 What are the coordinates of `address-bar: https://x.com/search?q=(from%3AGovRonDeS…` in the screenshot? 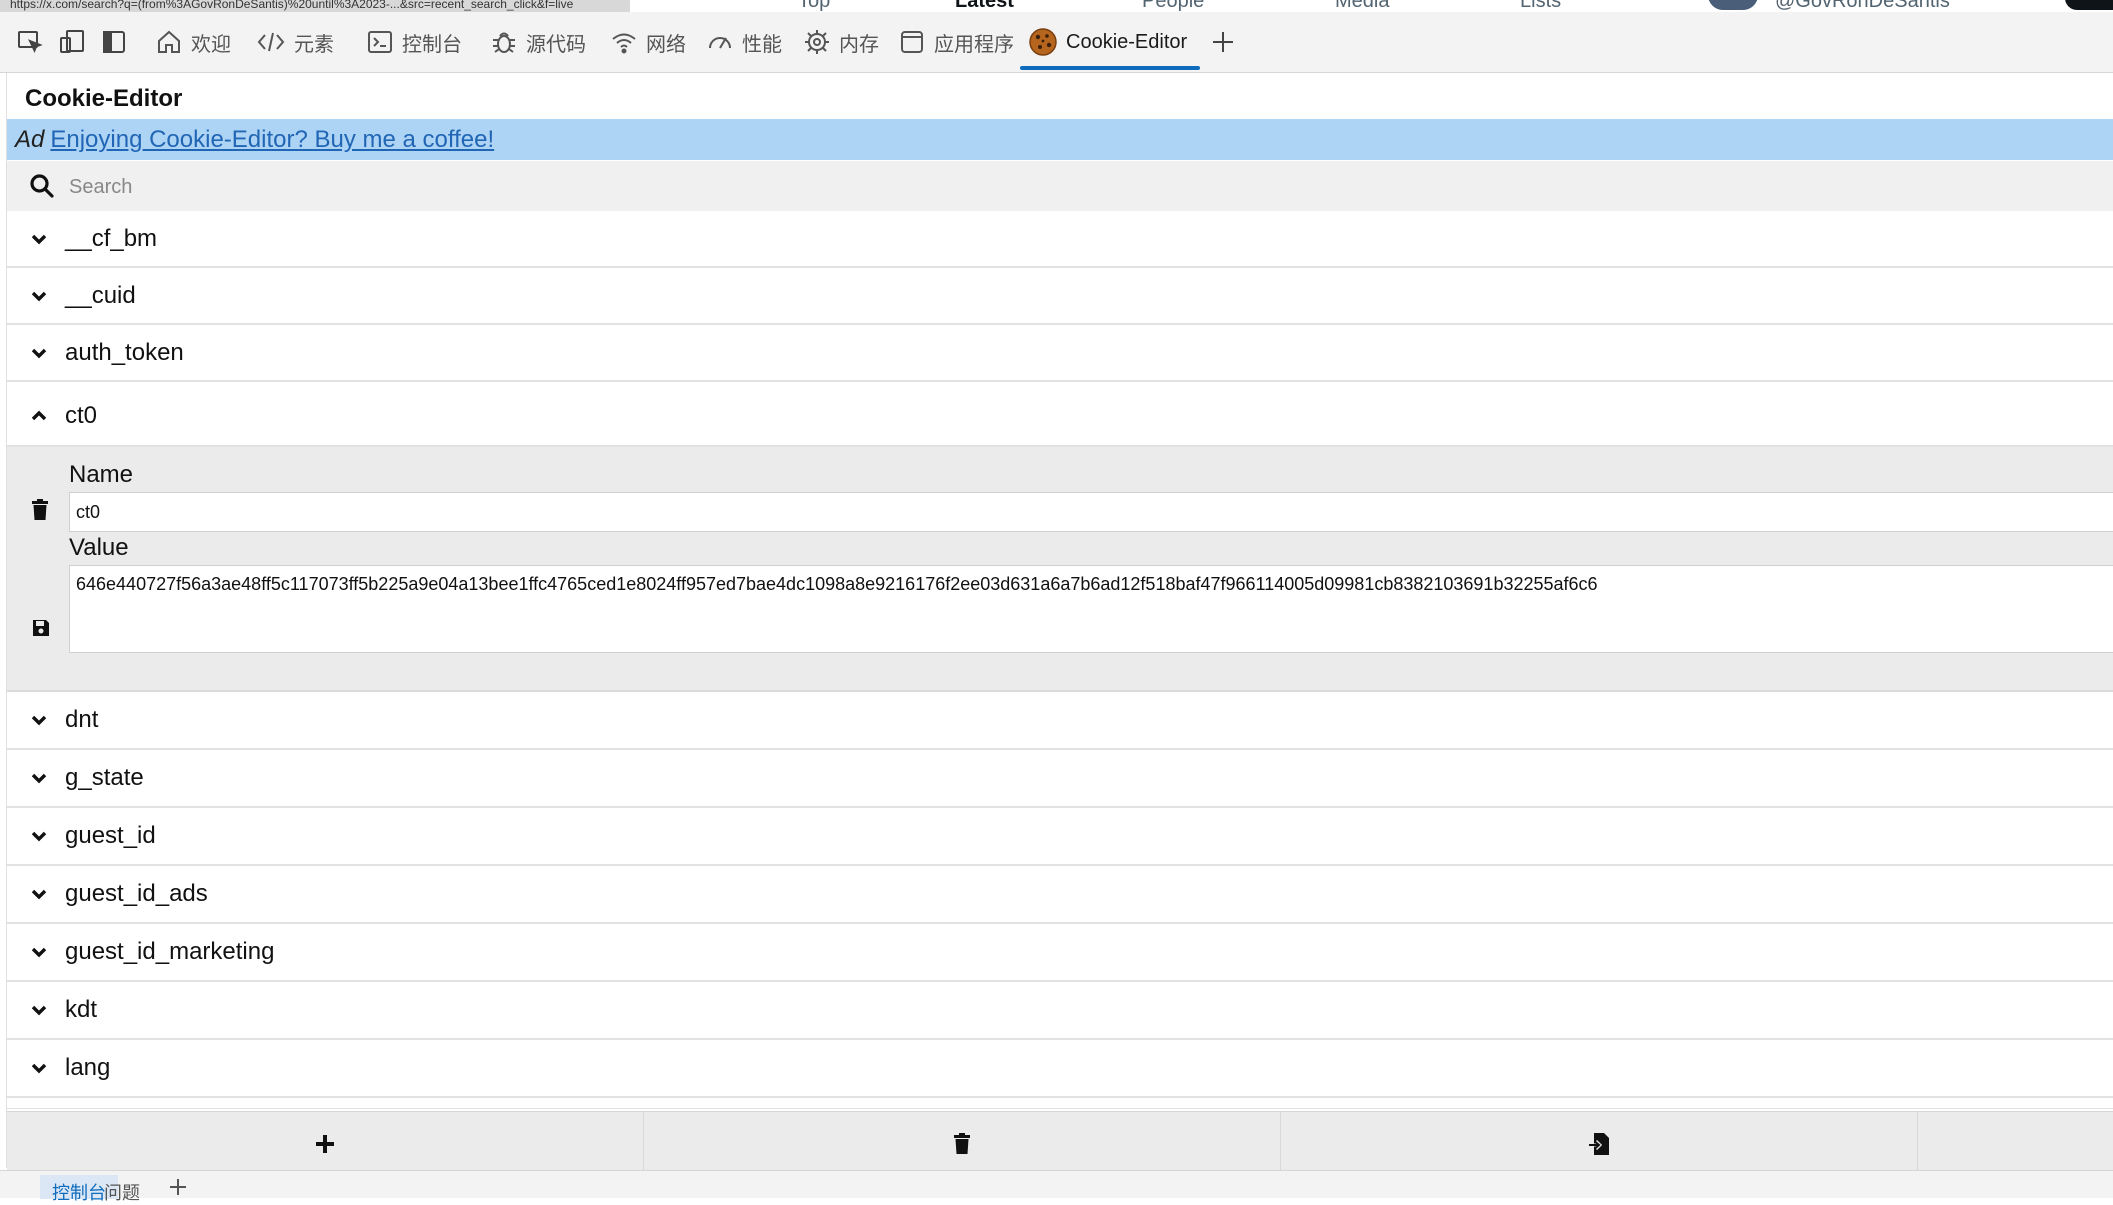 It's located at (315, 6).